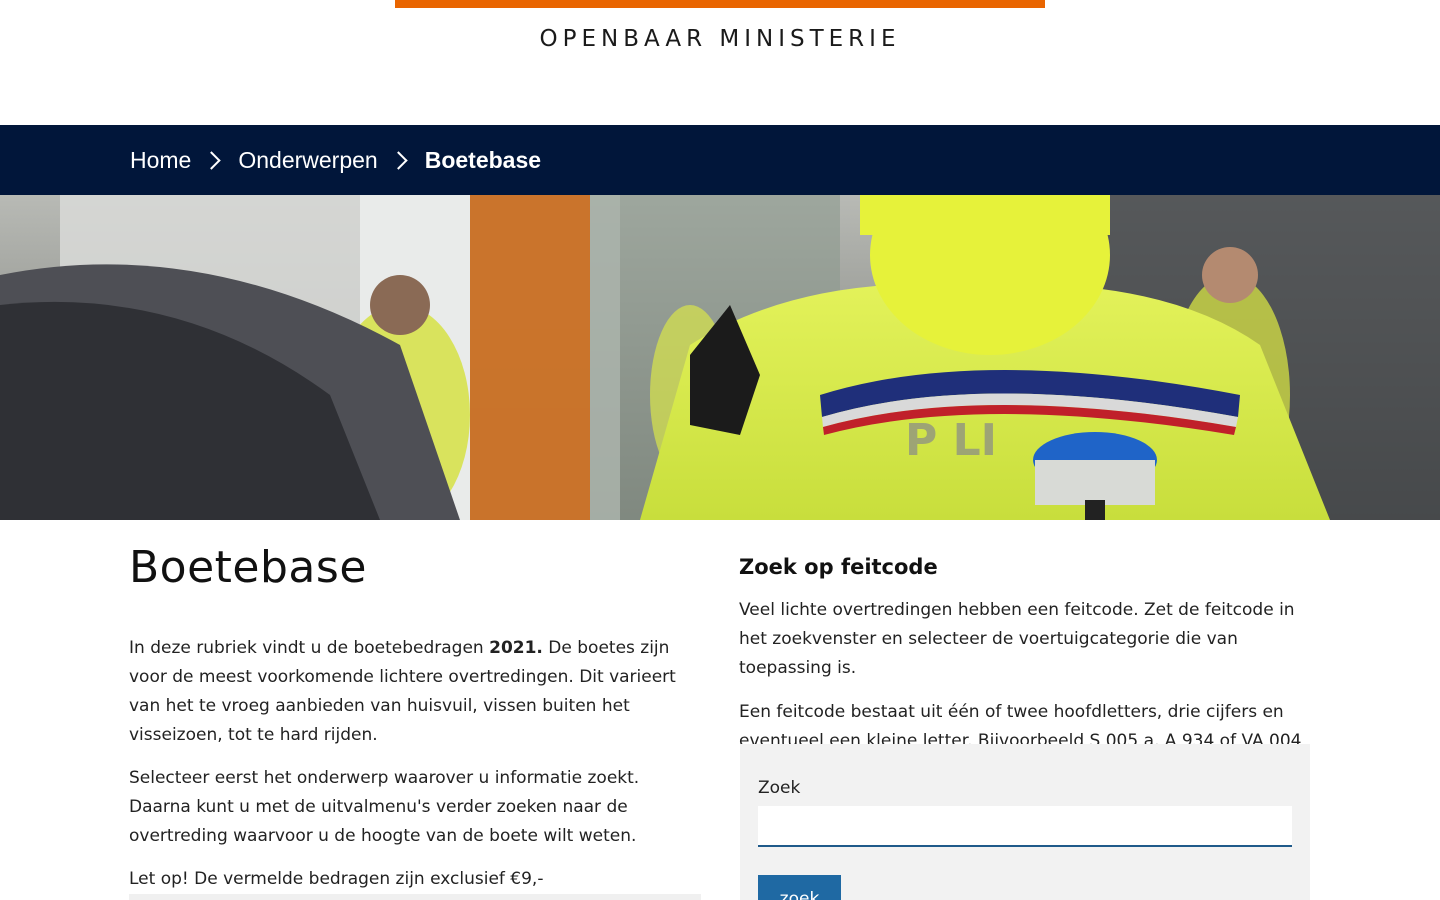 This screenshot has height=900, width=1440. What do you see at coordinates (307, 160) in the screenshot?
I see `breadcrumb-onderwerpen-link: Onderwerpen` at bounding box center [307, 160].